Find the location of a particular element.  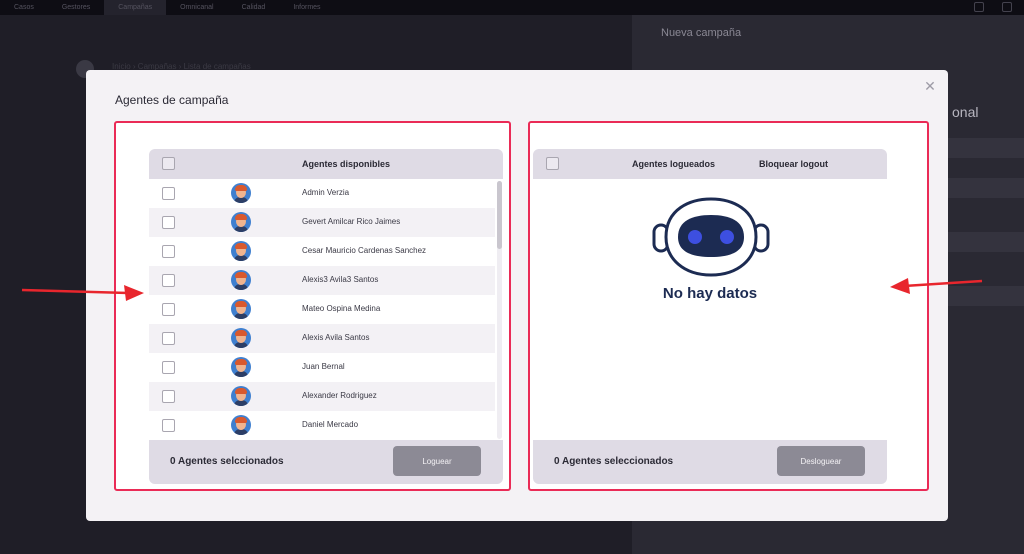

nav-tab: Informes is located at coordinates (306, 7).